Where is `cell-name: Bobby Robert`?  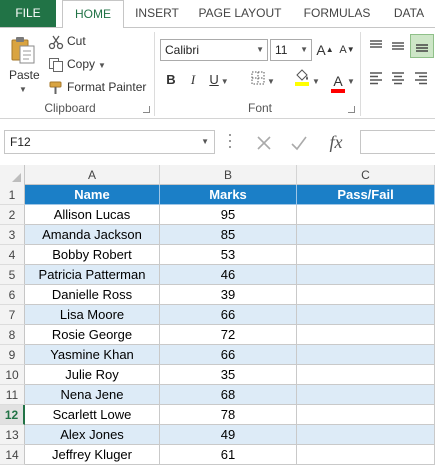
cell-name: Bobby Robert is located at coordinates (92, 255).